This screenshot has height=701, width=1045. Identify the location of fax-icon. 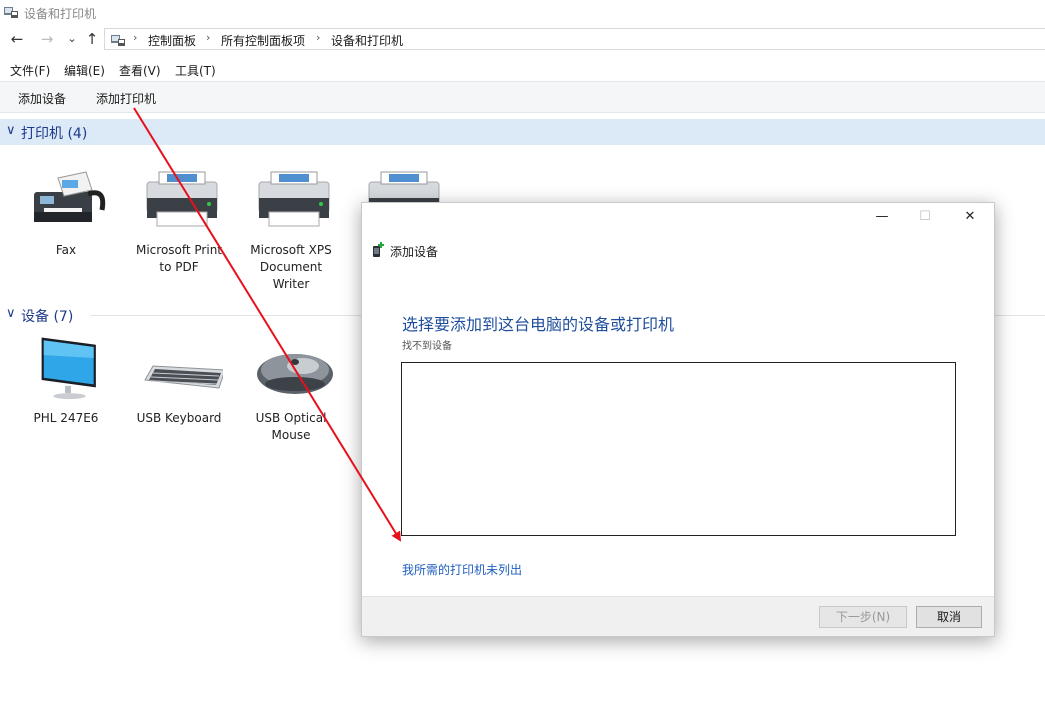
(70, 196).